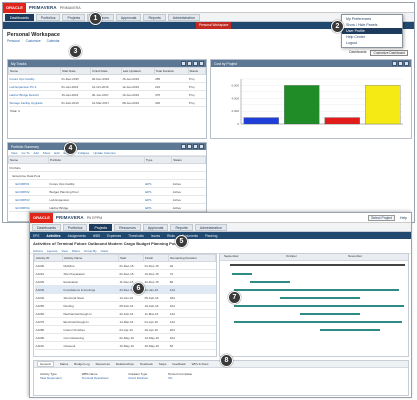  I want to click on field-value: Fixed Duration, so click(139, 378).